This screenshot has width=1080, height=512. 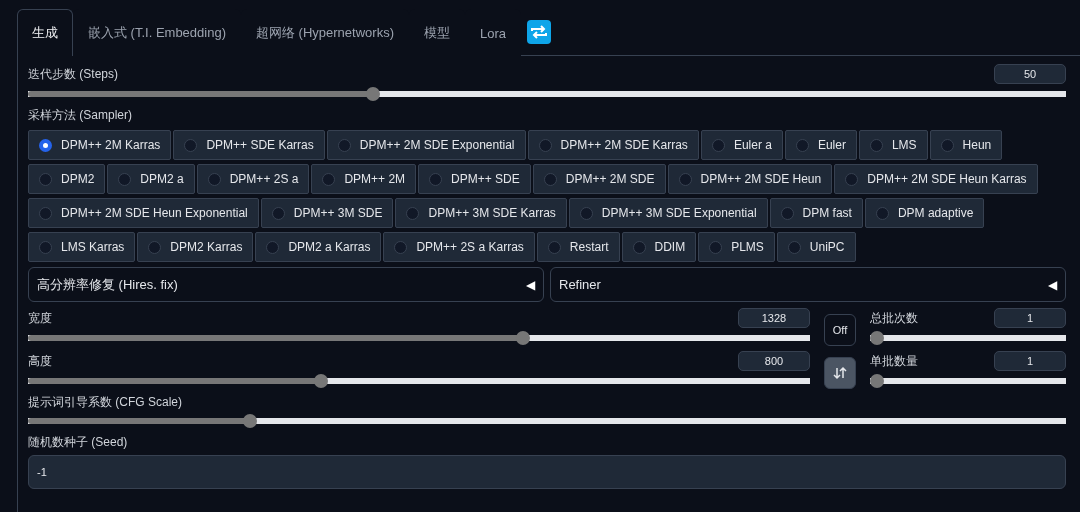 I want to click on off-button: Off, so click(x=840, y=330).